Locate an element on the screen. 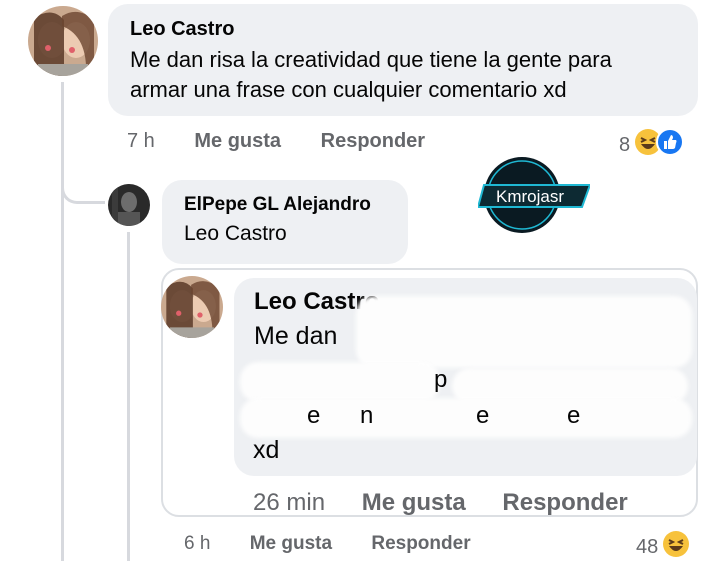 This screenshot has height=561, width=720. comment-time: 7 h is located at coordinates (141, 141).